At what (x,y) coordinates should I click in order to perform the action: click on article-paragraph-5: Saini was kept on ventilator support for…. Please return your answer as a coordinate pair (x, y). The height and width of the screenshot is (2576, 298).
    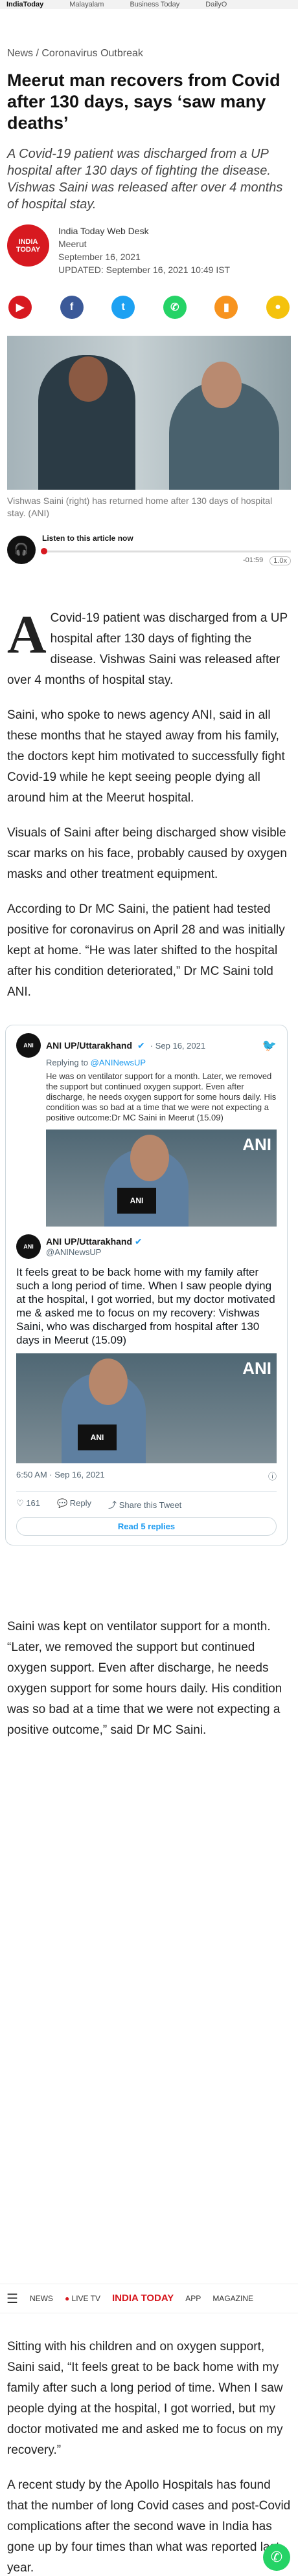
    Looking at the image, I should click on (144, 1678).